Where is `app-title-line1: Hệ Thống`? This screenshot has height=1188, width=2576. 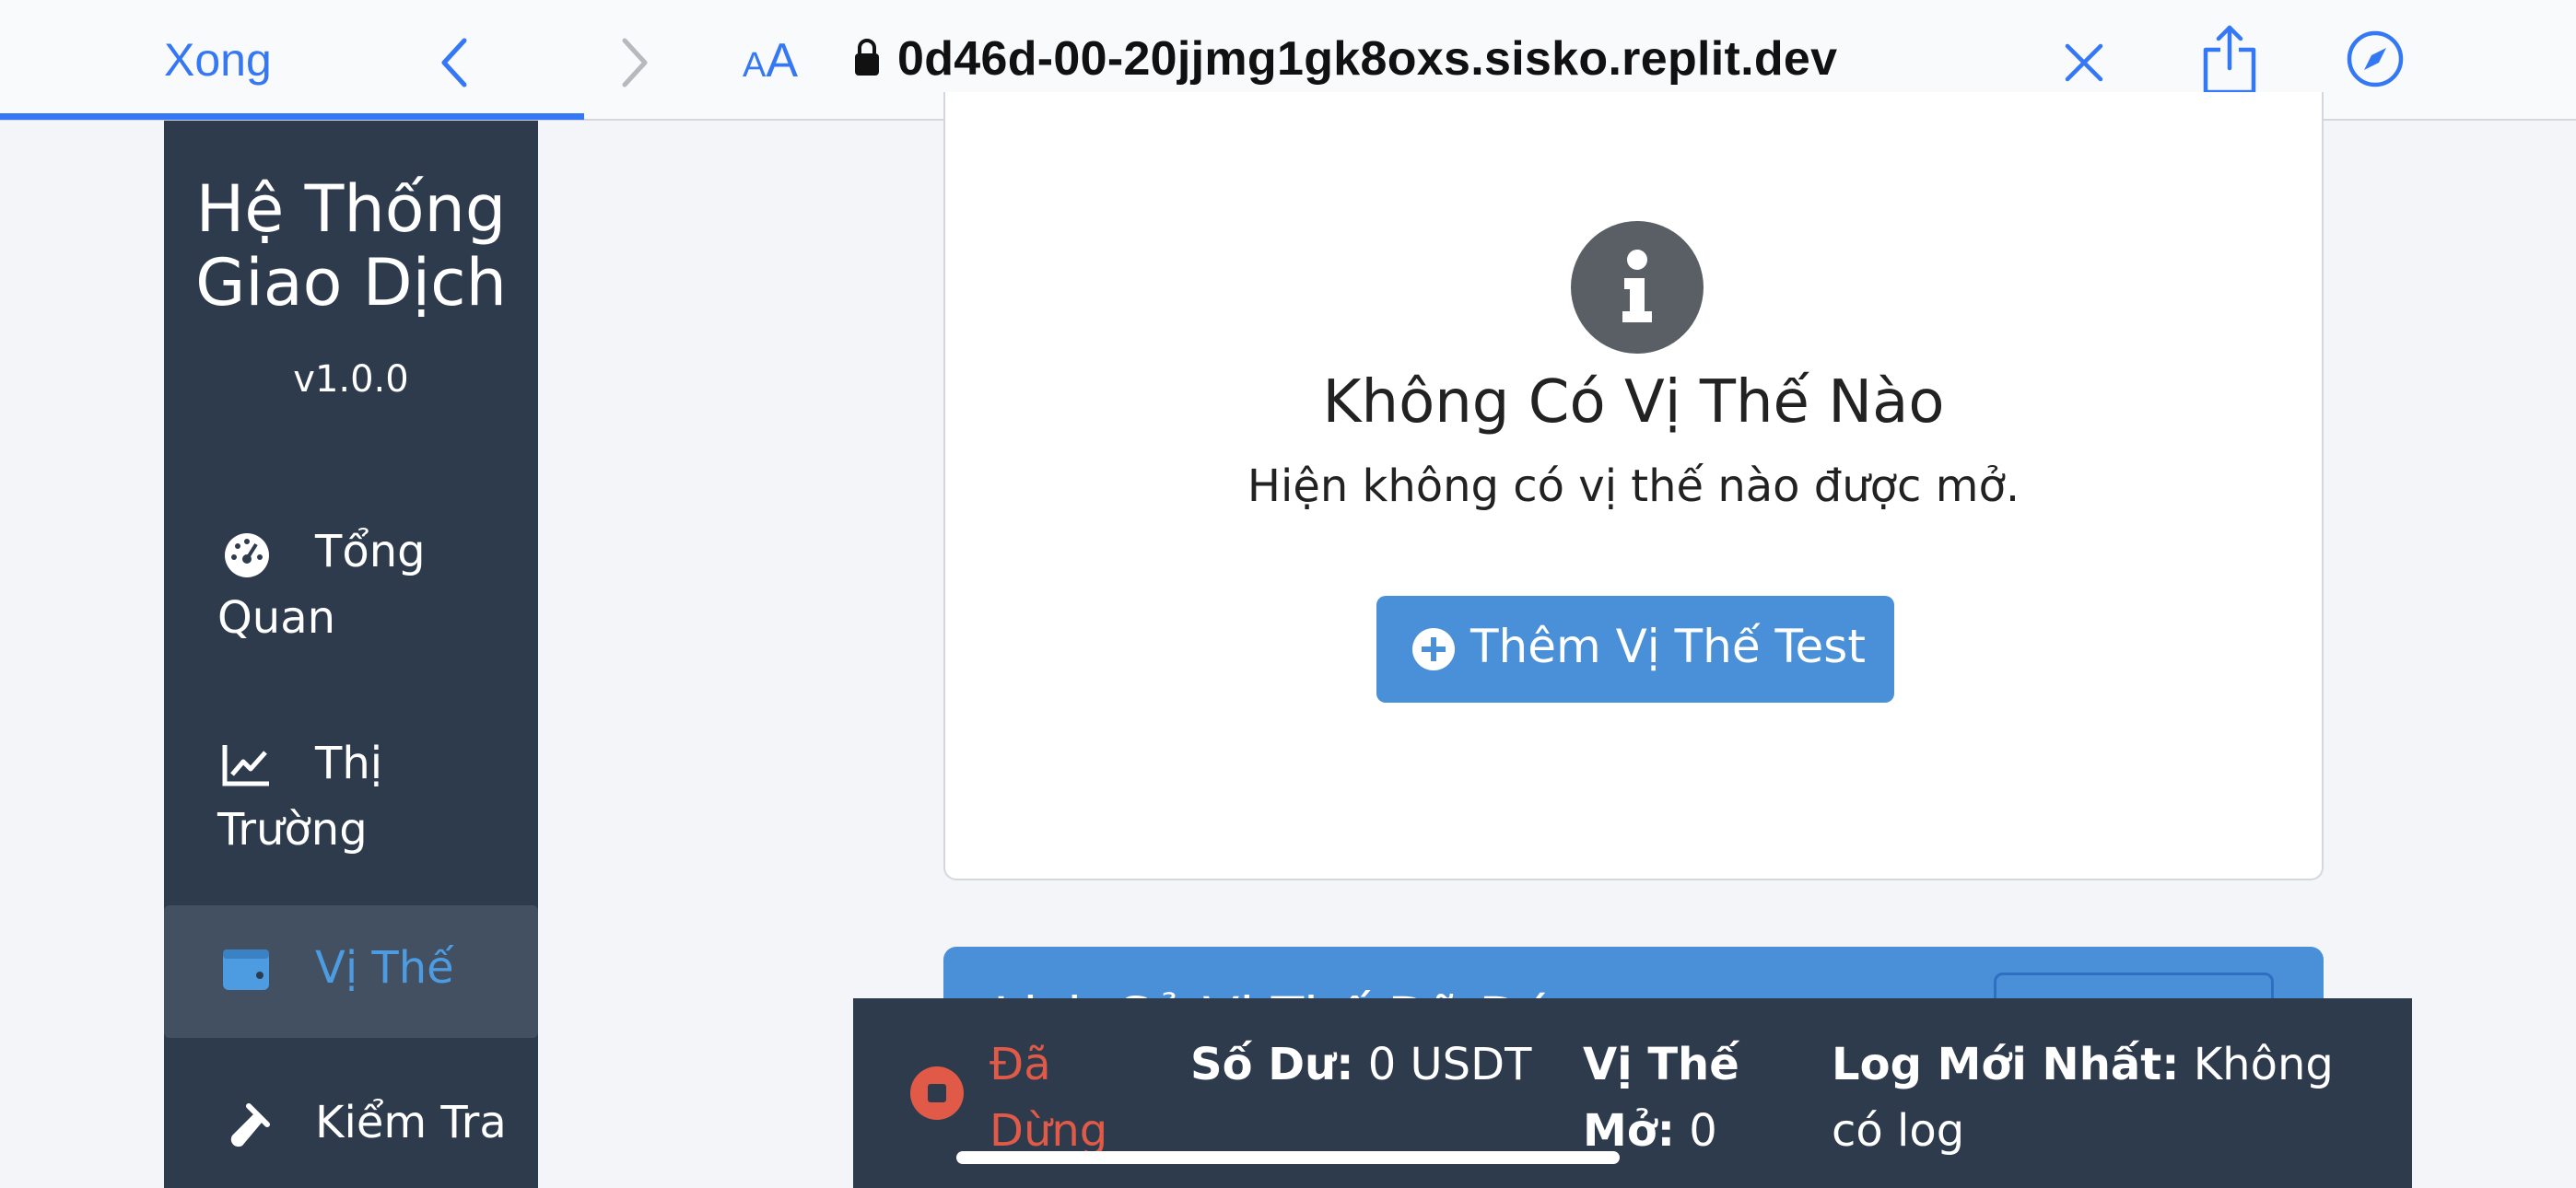
app-title-line1: Hệ Thống is located at coordinates (351, 209).